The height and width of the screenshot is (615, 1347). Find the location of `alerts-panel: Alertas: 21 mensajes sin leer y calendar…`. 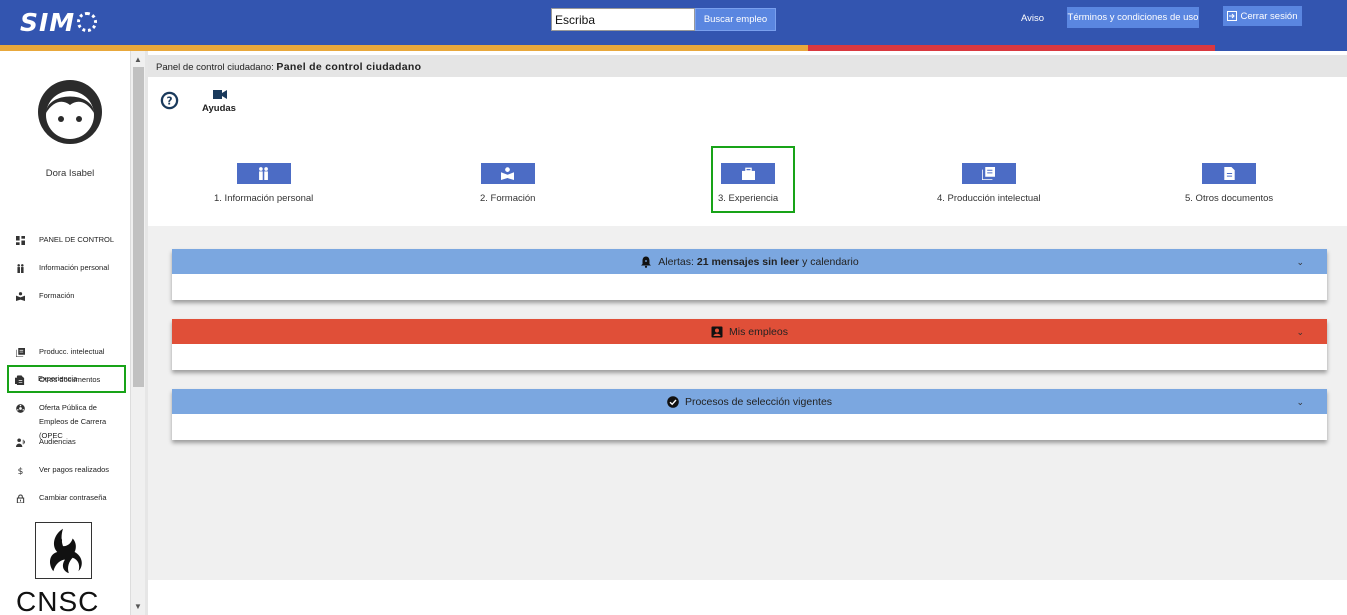

alerts-panel: Alertas: 21 mensajes sin leer y calendar… is located at coordinates (749, 274).